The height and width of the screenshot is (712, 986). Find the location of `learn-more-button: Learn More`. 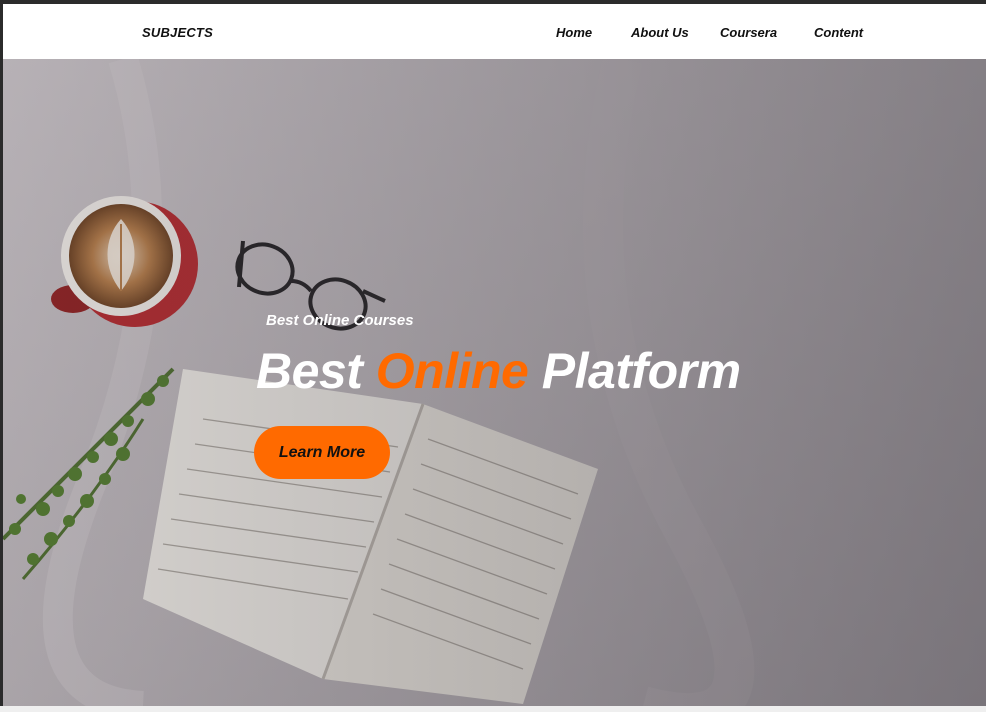

learn-more-button: Learn More is located at coordinates (322, 452).